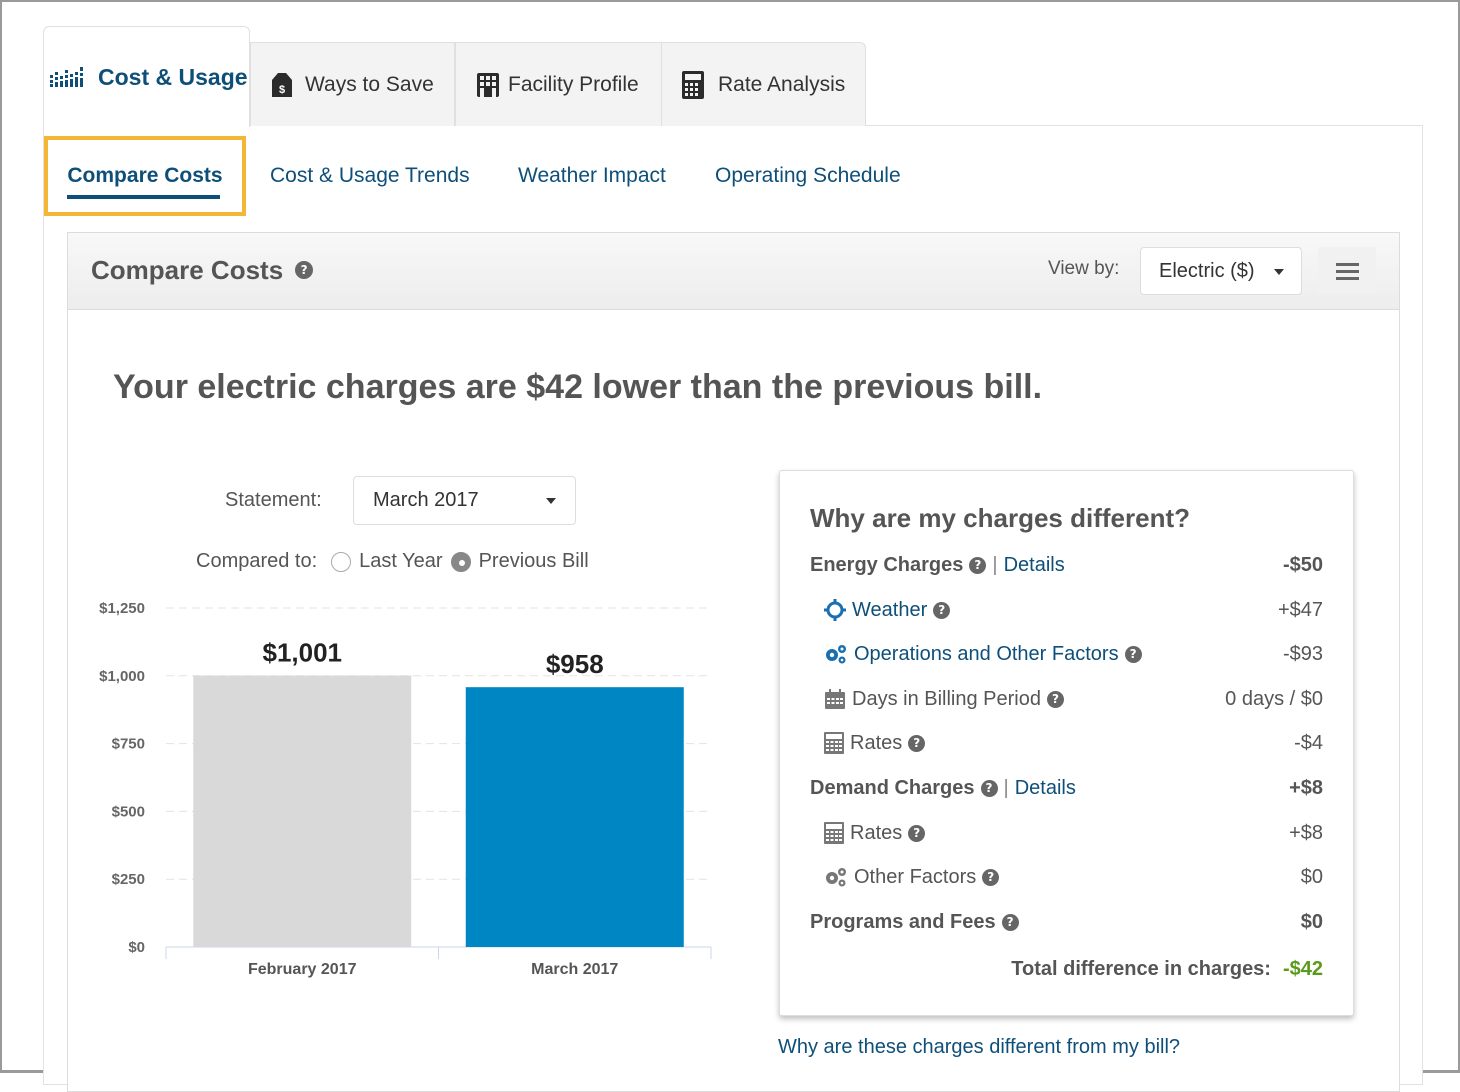 Image resolution: width=1460 pixels, height=1092 pixels. I want to click on view-by-label: View by:, so click(1084, 268).